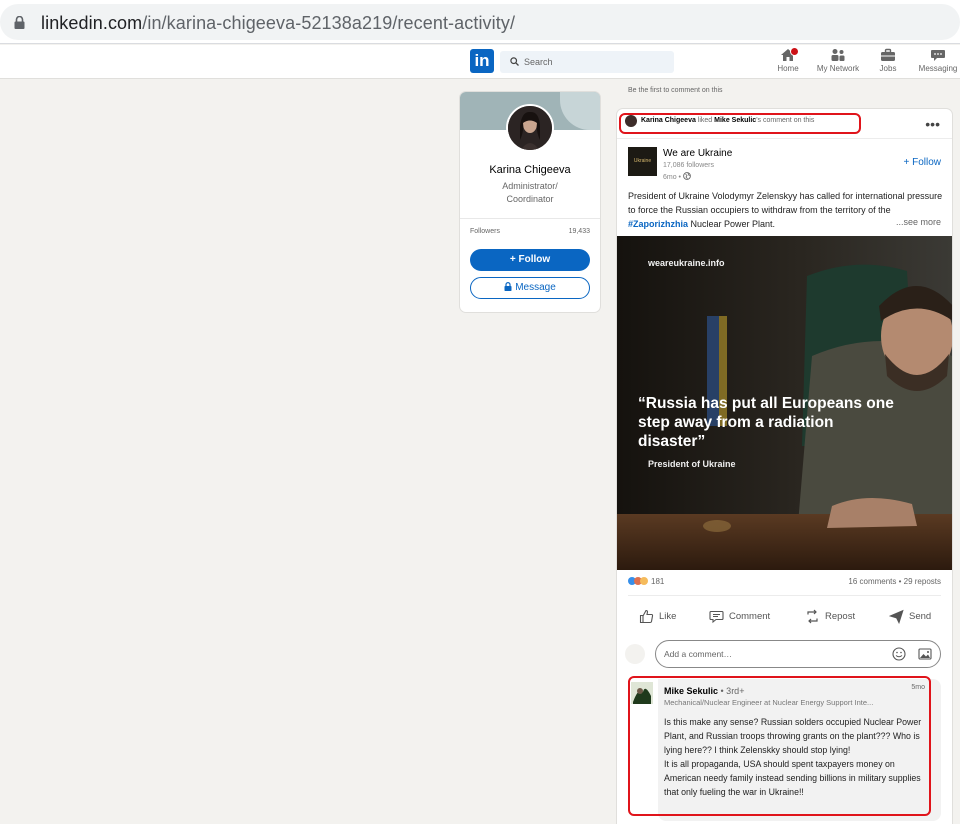  I want to click on globe-icon, so click(687, 176).